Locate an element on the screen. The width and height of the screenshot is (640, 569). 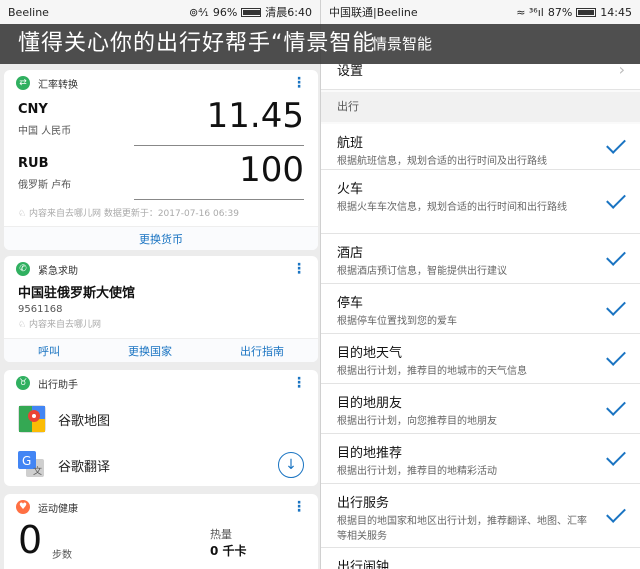
section-header: 出行 is located at coordinates (480, 107).